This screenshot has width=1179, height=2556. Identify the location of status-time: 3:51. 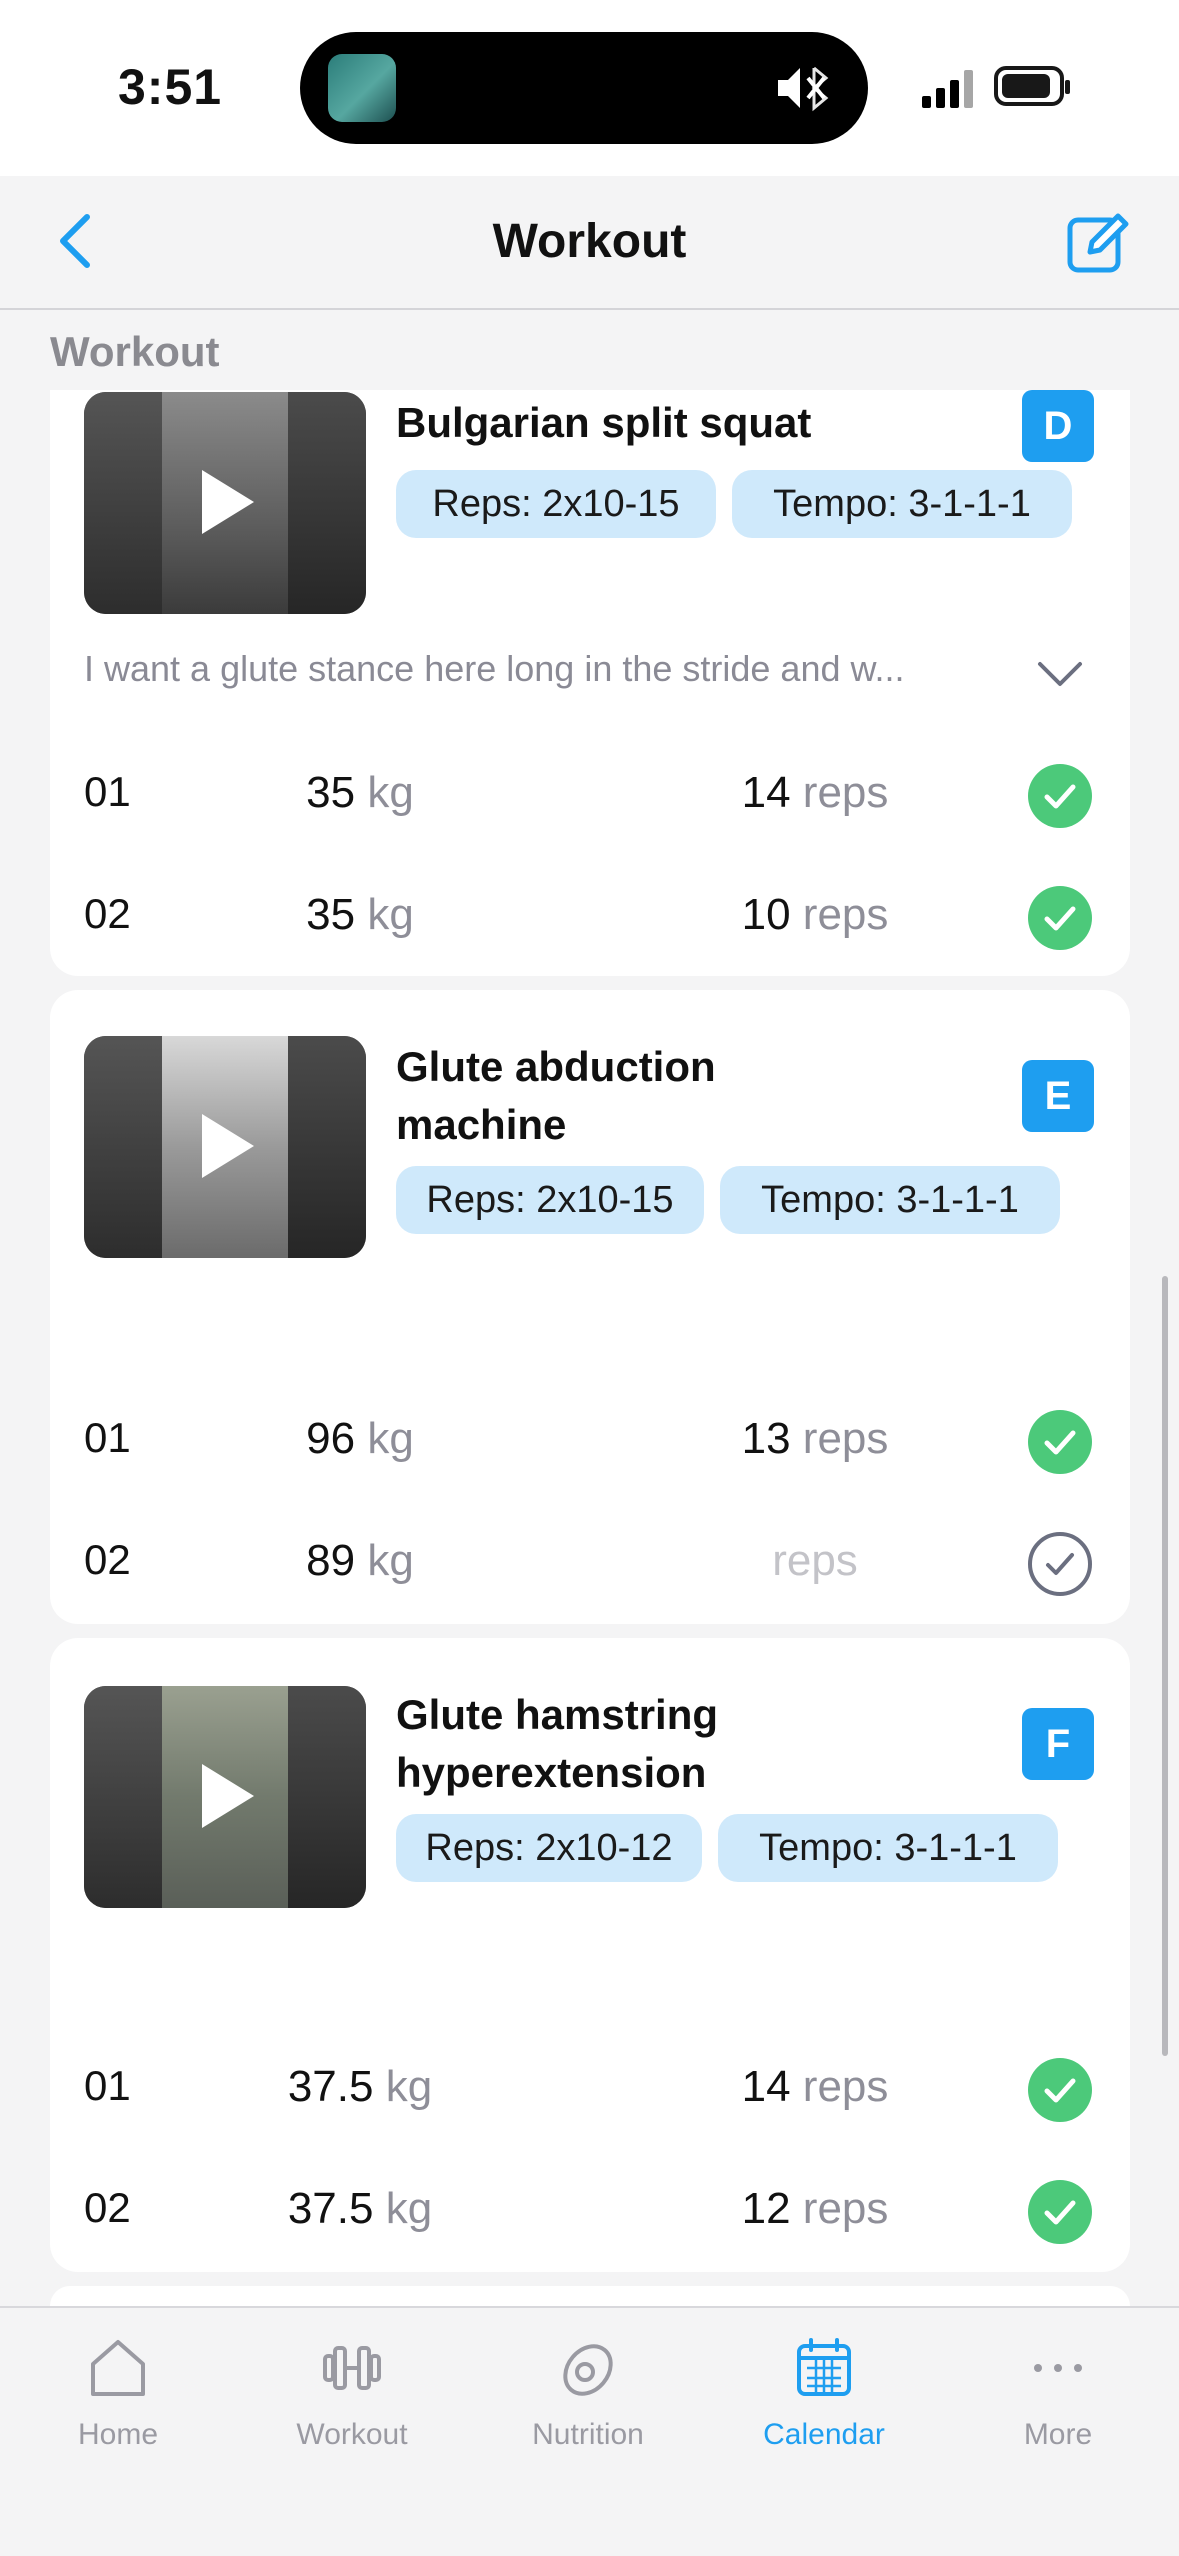
(170, 87).